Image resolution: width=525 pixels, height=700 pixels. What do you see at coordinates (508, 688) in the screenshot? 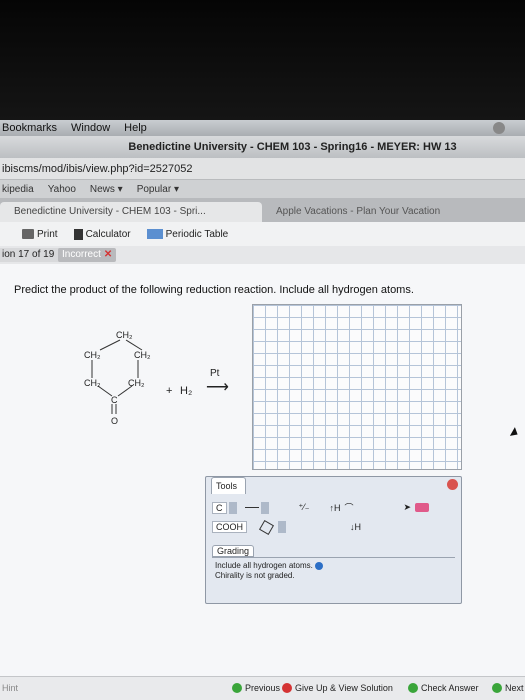
I see `next-button: Next` at bounding box center [508, 688].